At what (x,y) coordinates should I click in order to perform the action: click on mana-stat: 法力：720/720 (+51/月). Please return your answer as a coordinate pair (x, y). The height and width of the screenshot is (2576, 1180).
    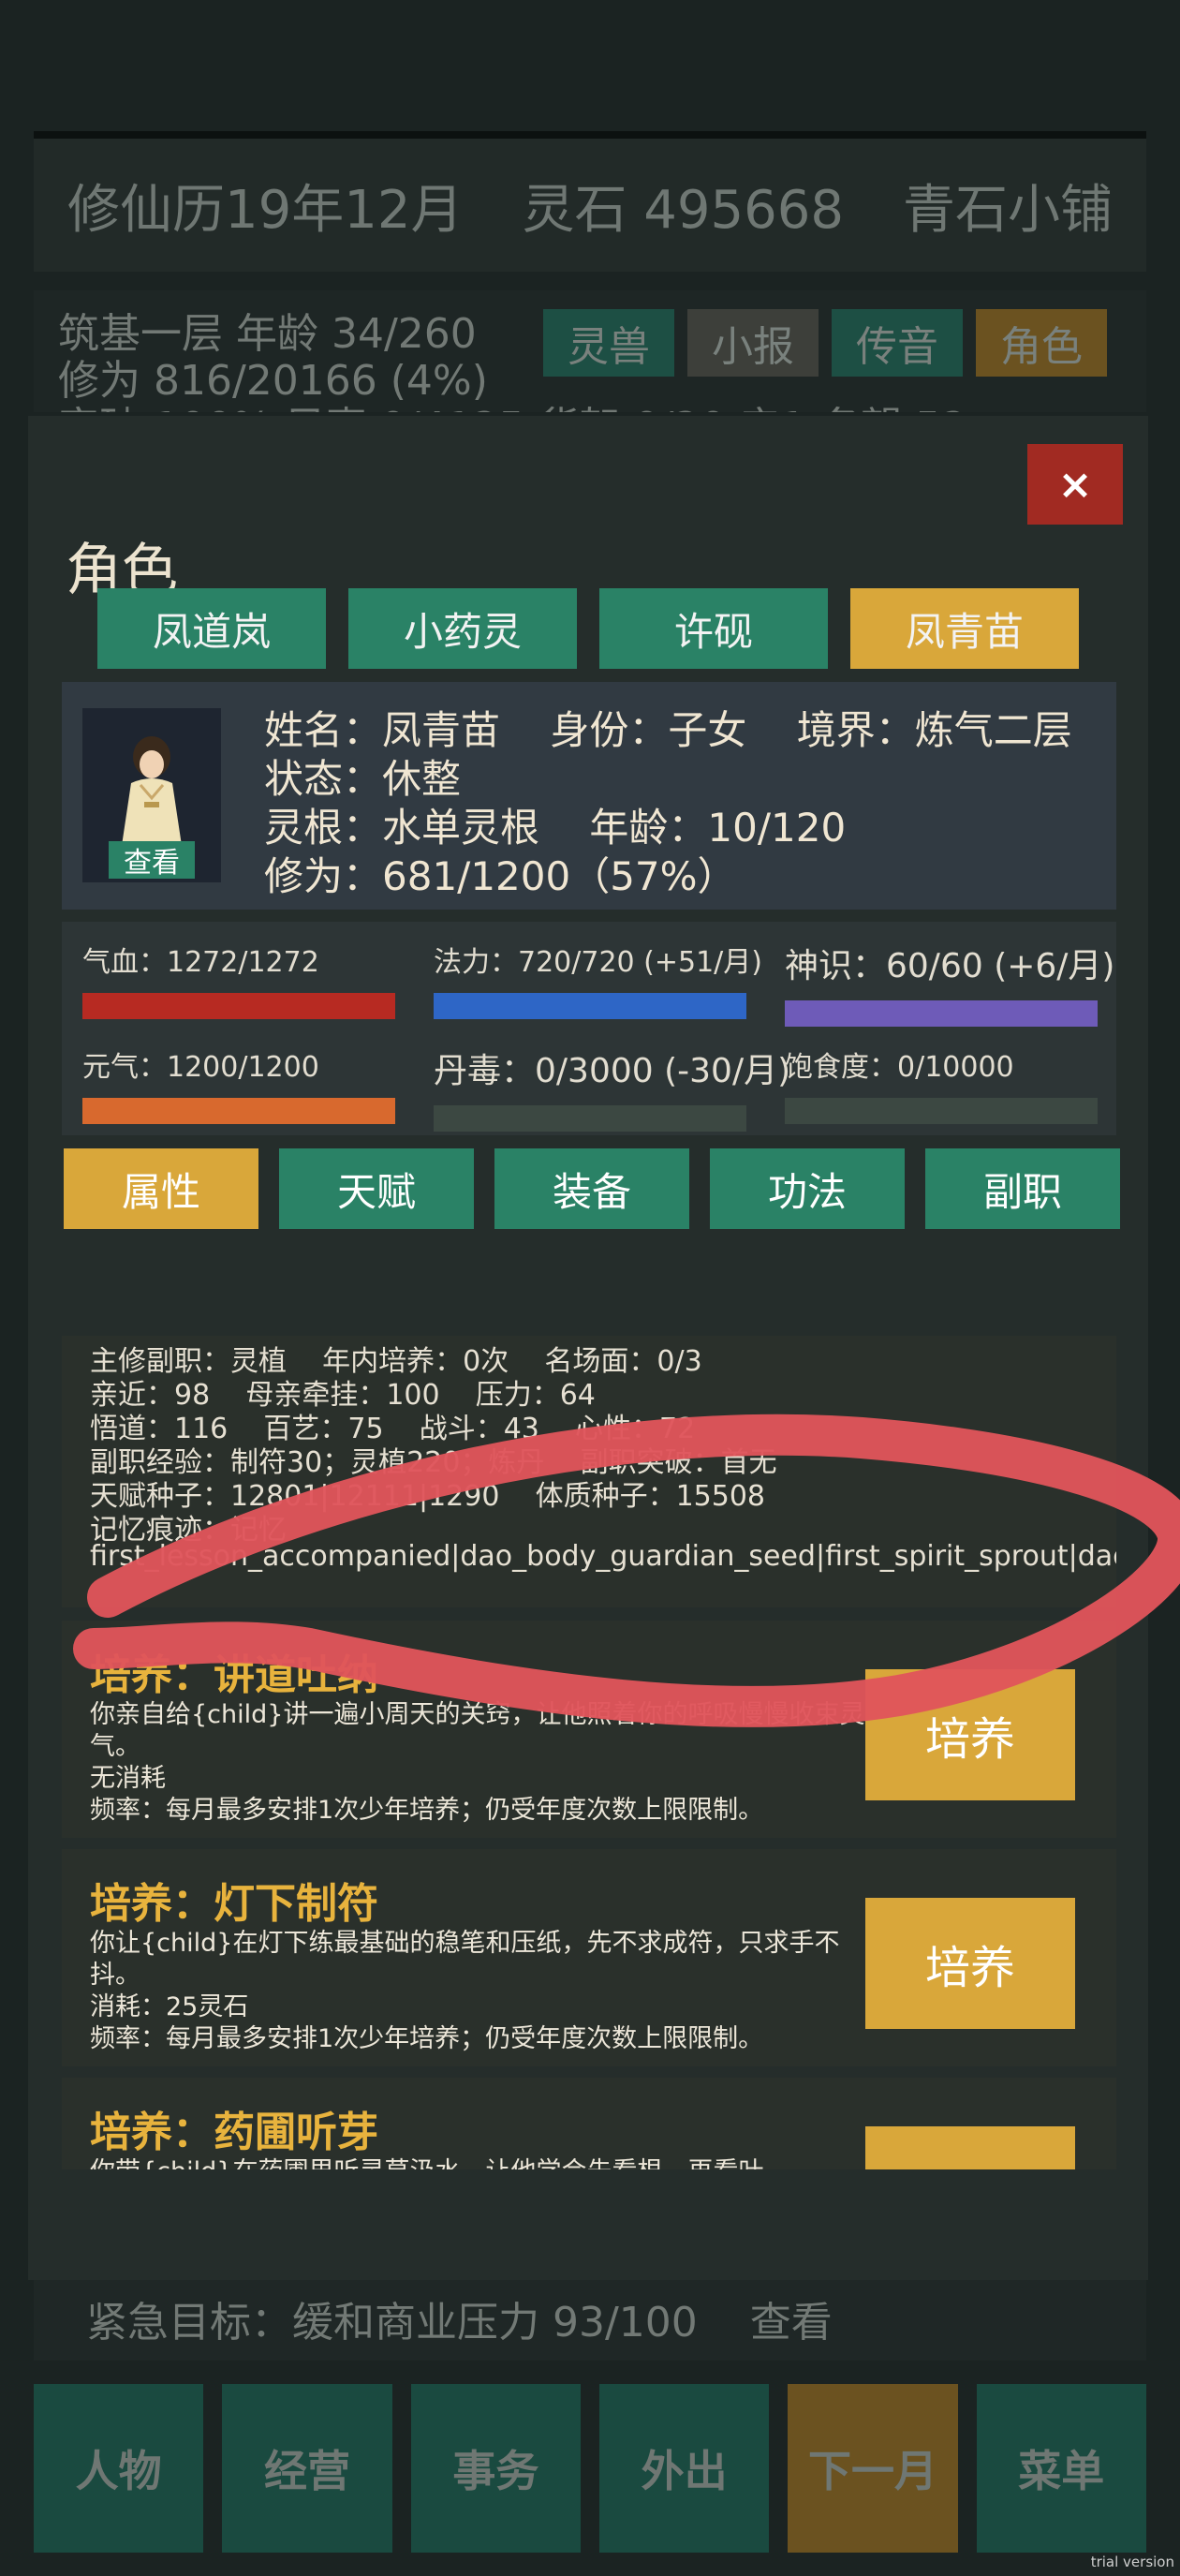
    Looking at the image, I should click on (598, 979).